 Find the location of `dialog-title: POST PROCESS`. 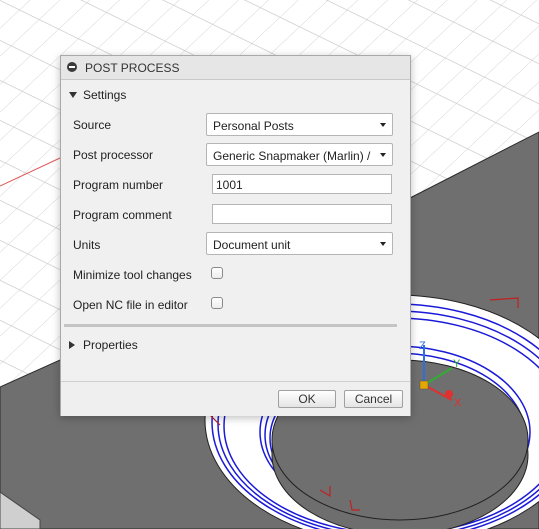

dialog-title: POST PROCESS is located at coordinates (132, 68).